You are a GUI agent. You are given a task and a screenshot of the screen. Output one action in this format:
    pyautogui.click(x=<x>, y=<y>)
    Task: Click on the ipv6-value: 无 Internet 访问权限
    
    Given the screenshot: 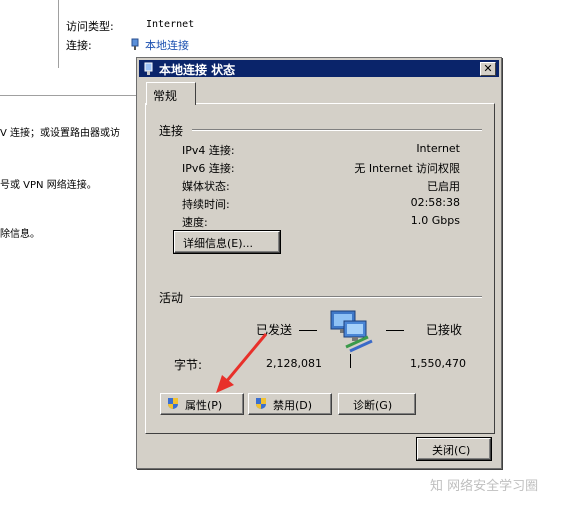 What is the action you would take?
    pyautogui.click(x=407, y=168)
    